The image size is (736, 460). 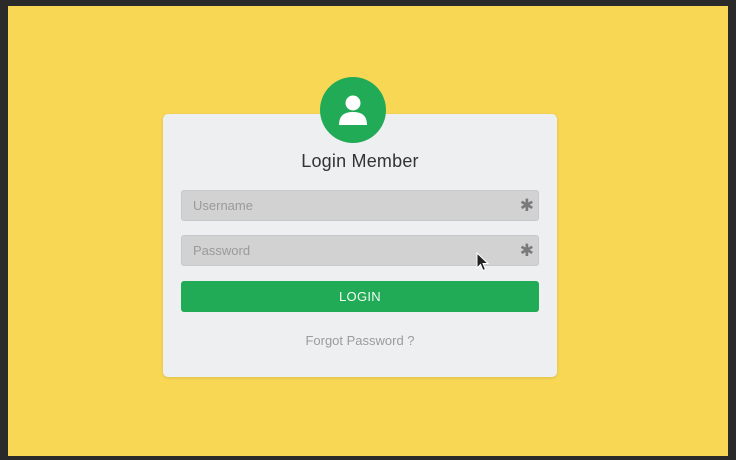 I want to click on forgot-password-link: Forgot Password ?, so click(x=360, y=340).